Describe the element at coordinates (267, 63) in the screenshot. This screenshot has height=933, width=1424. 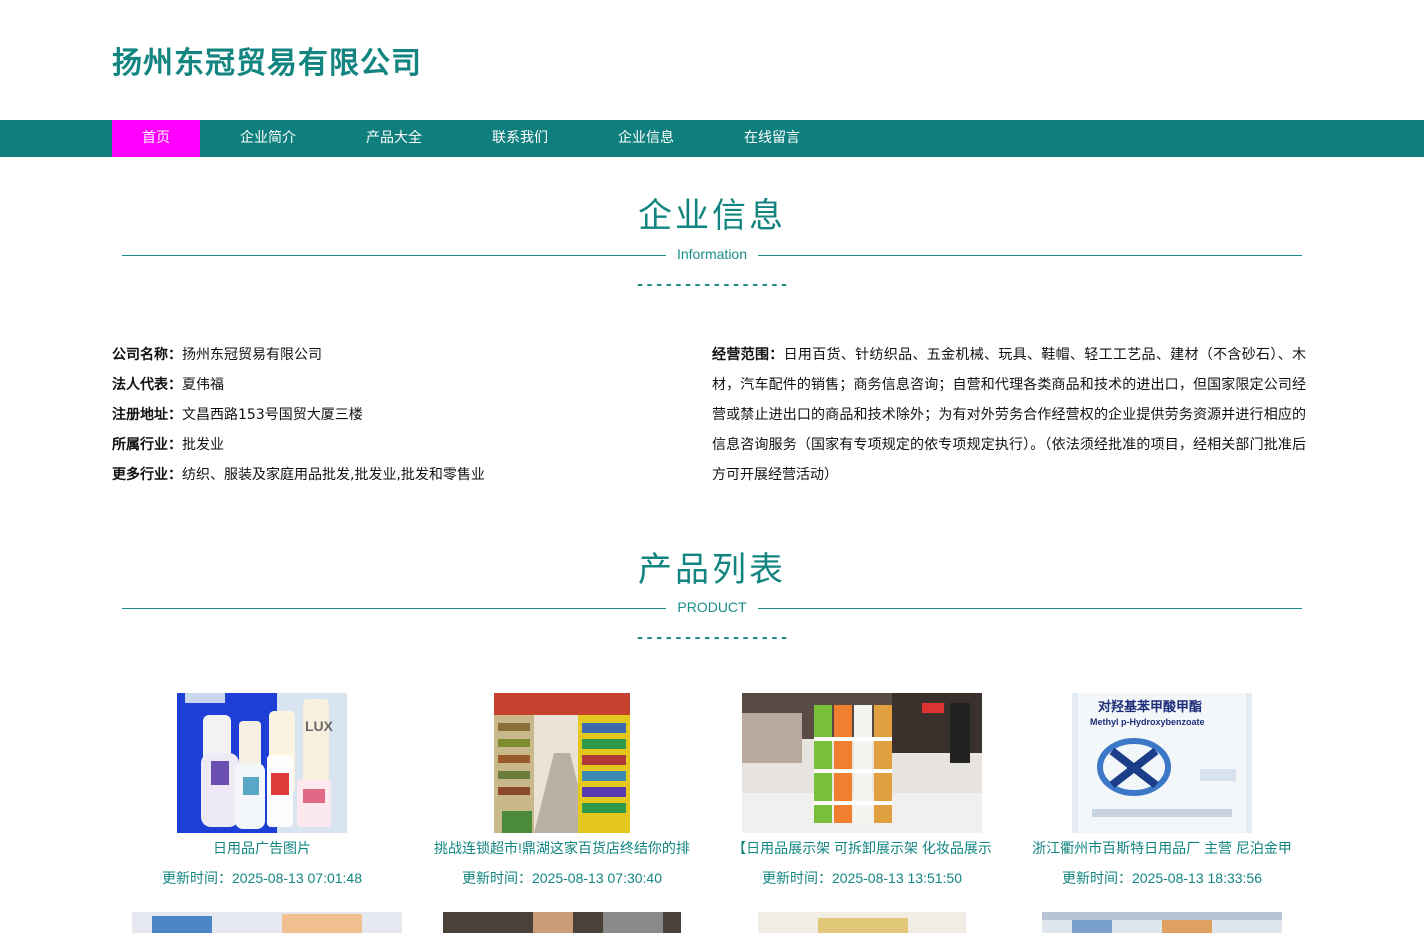
I see `site-title: 扬州东冠贸易有限公司` at that location.